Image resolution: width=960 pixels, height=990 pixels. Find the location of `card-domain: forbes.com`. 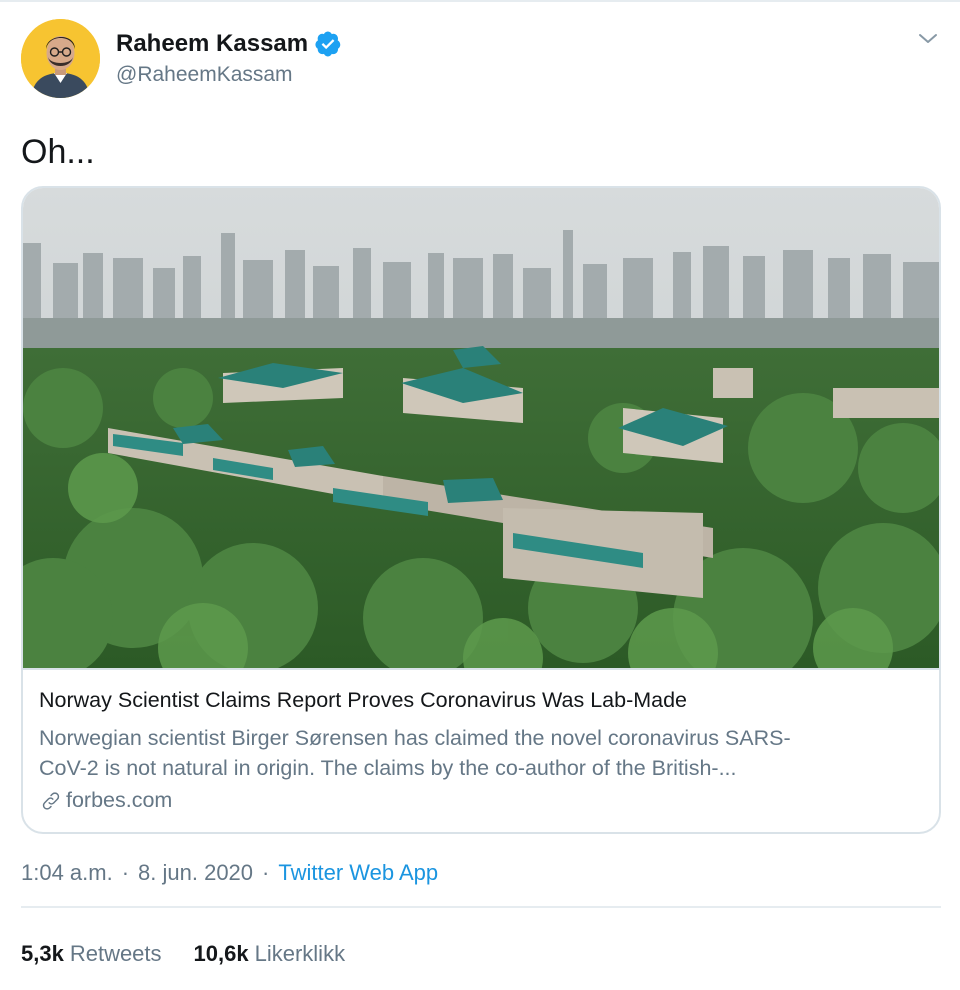

card-domain: forbes.com is located at coordinates (105, 800).